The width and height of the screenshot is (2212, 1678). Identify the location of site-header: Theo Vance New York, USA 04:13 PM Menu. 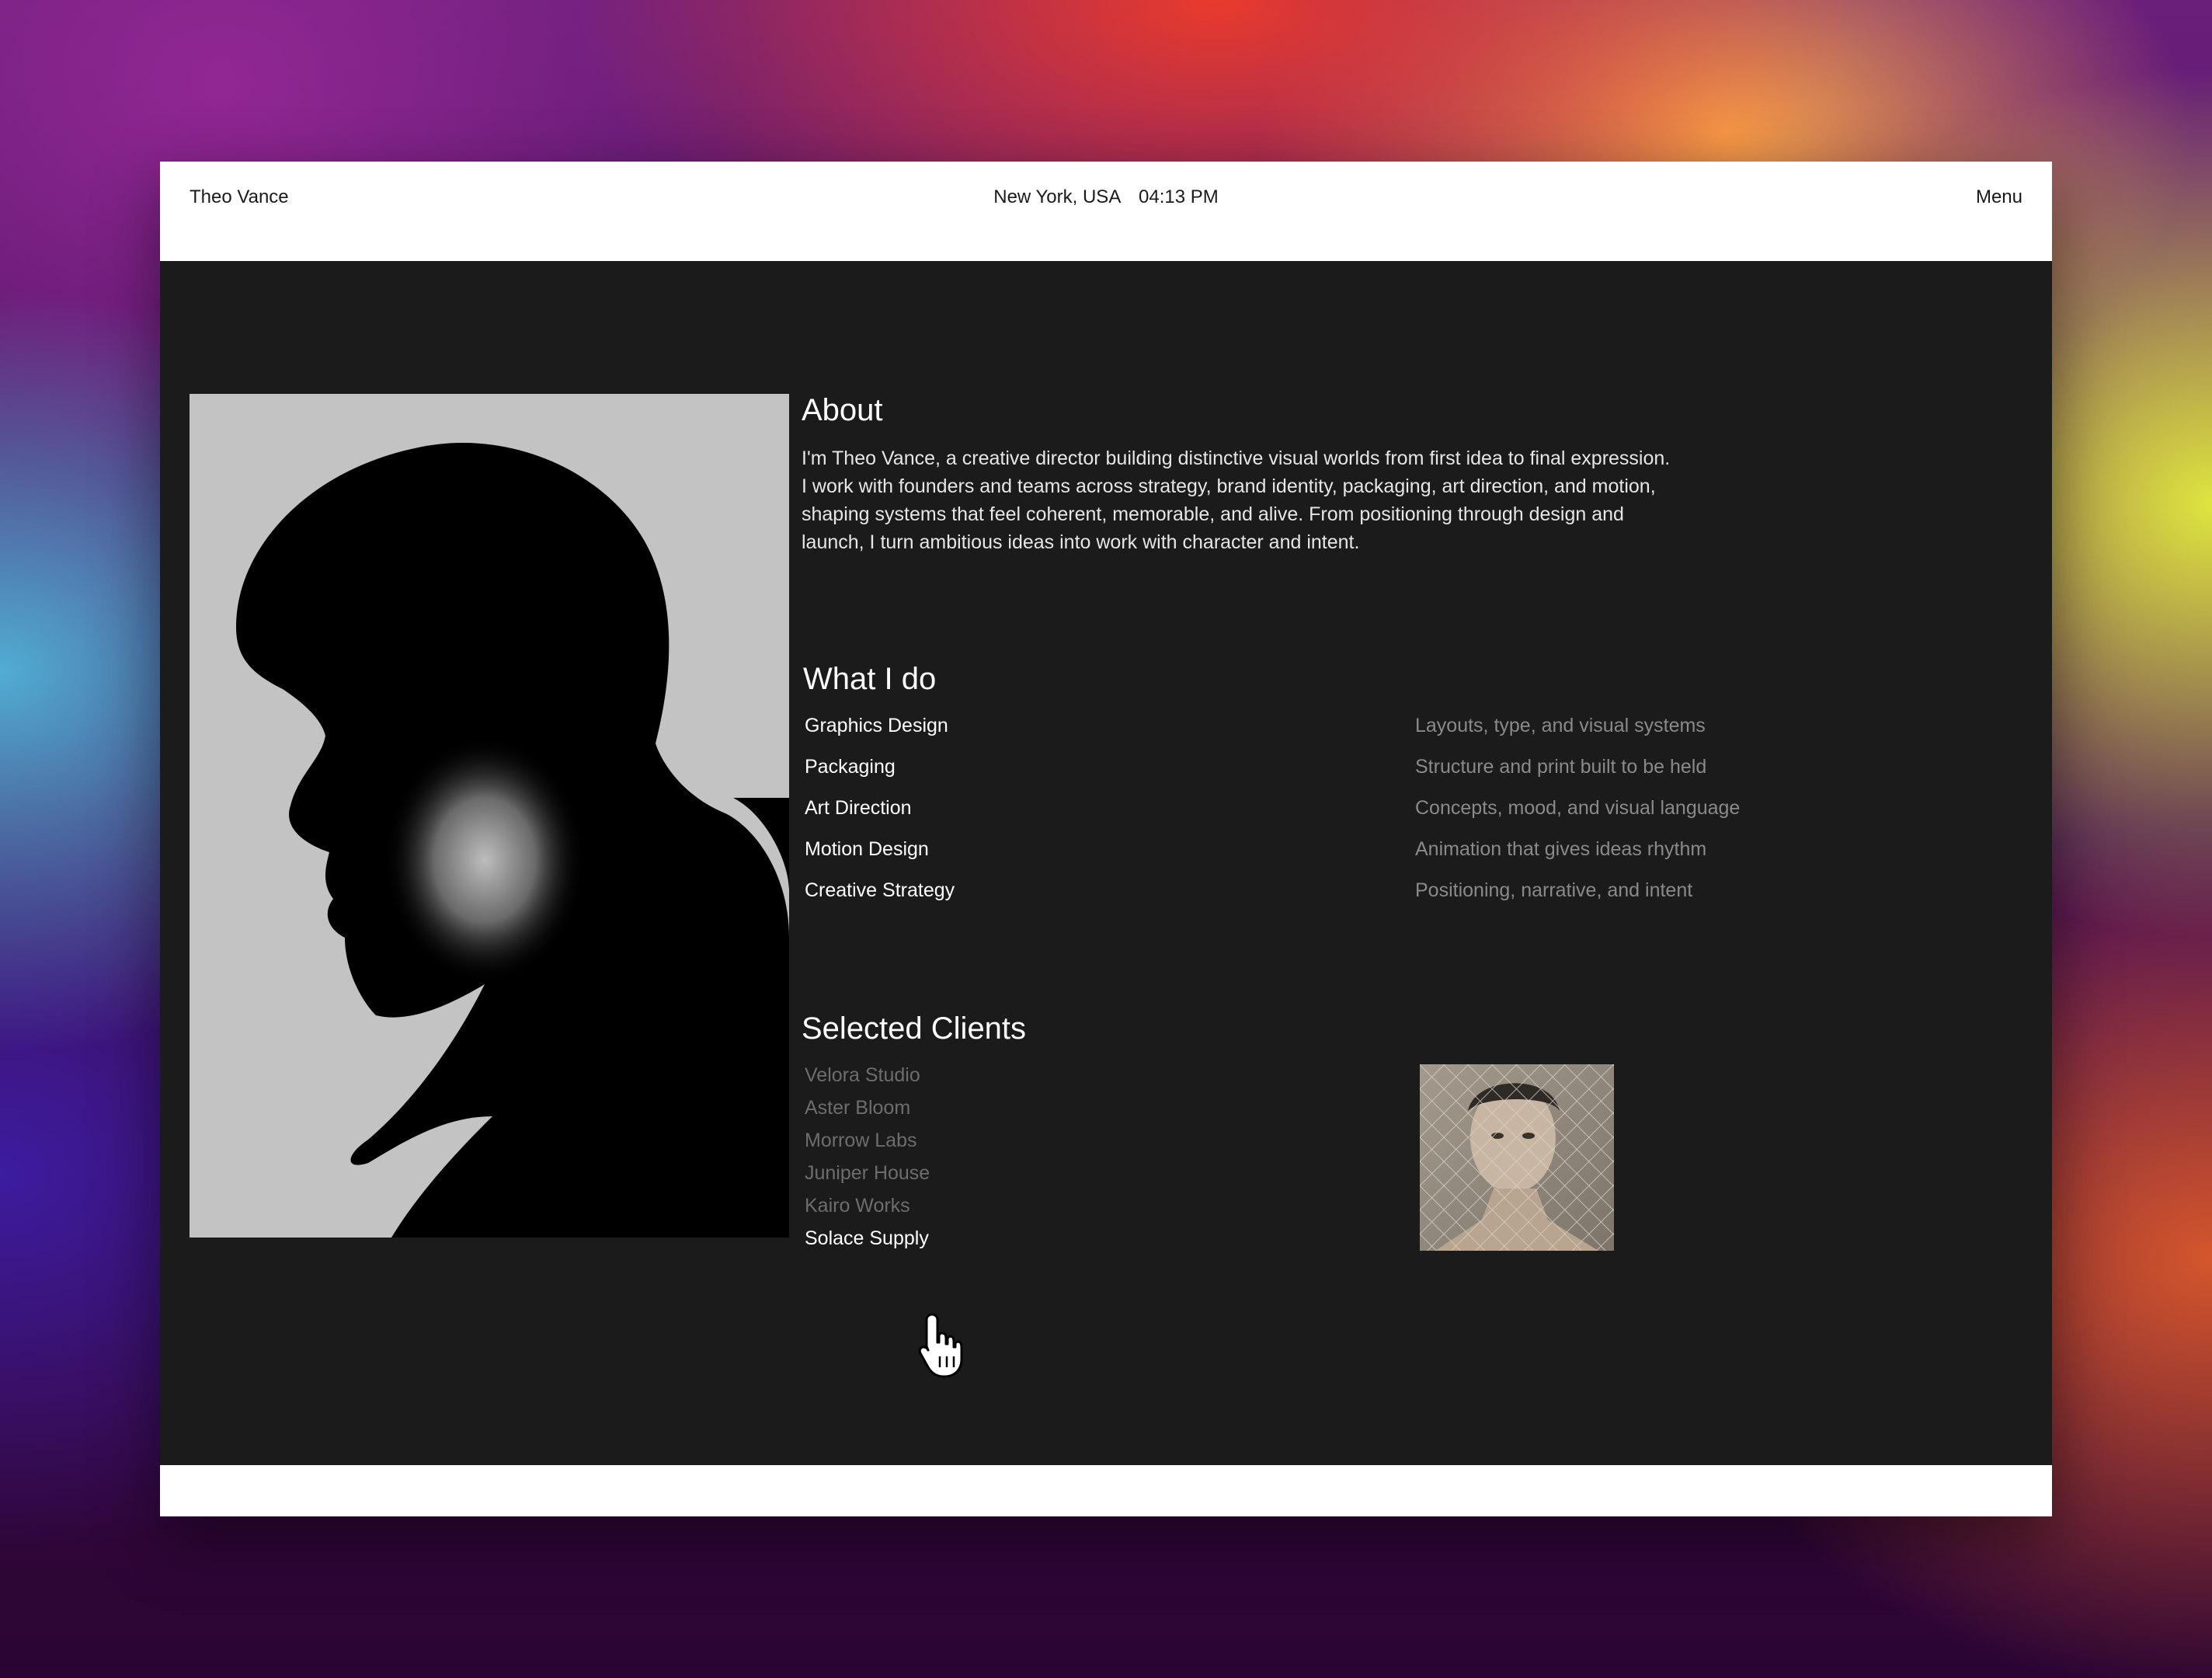
(1106, 211).